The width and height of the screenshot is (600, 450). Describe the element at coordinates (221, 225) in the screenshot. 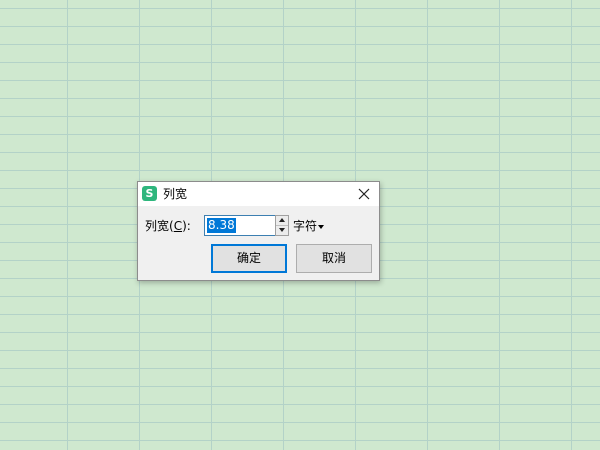

I see `column-width-value: 8.38` at that location.